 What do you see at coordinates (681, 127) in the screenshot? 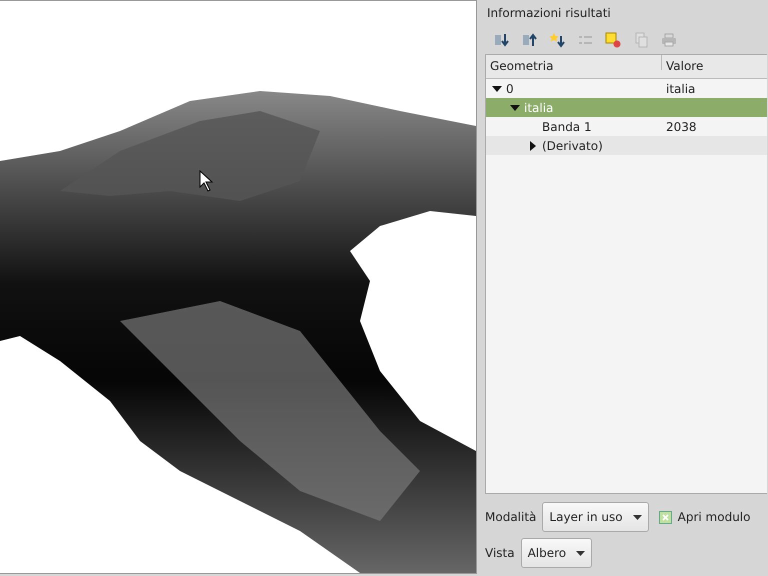
I see `value-text: 2038` at bounding box center [681, 127].